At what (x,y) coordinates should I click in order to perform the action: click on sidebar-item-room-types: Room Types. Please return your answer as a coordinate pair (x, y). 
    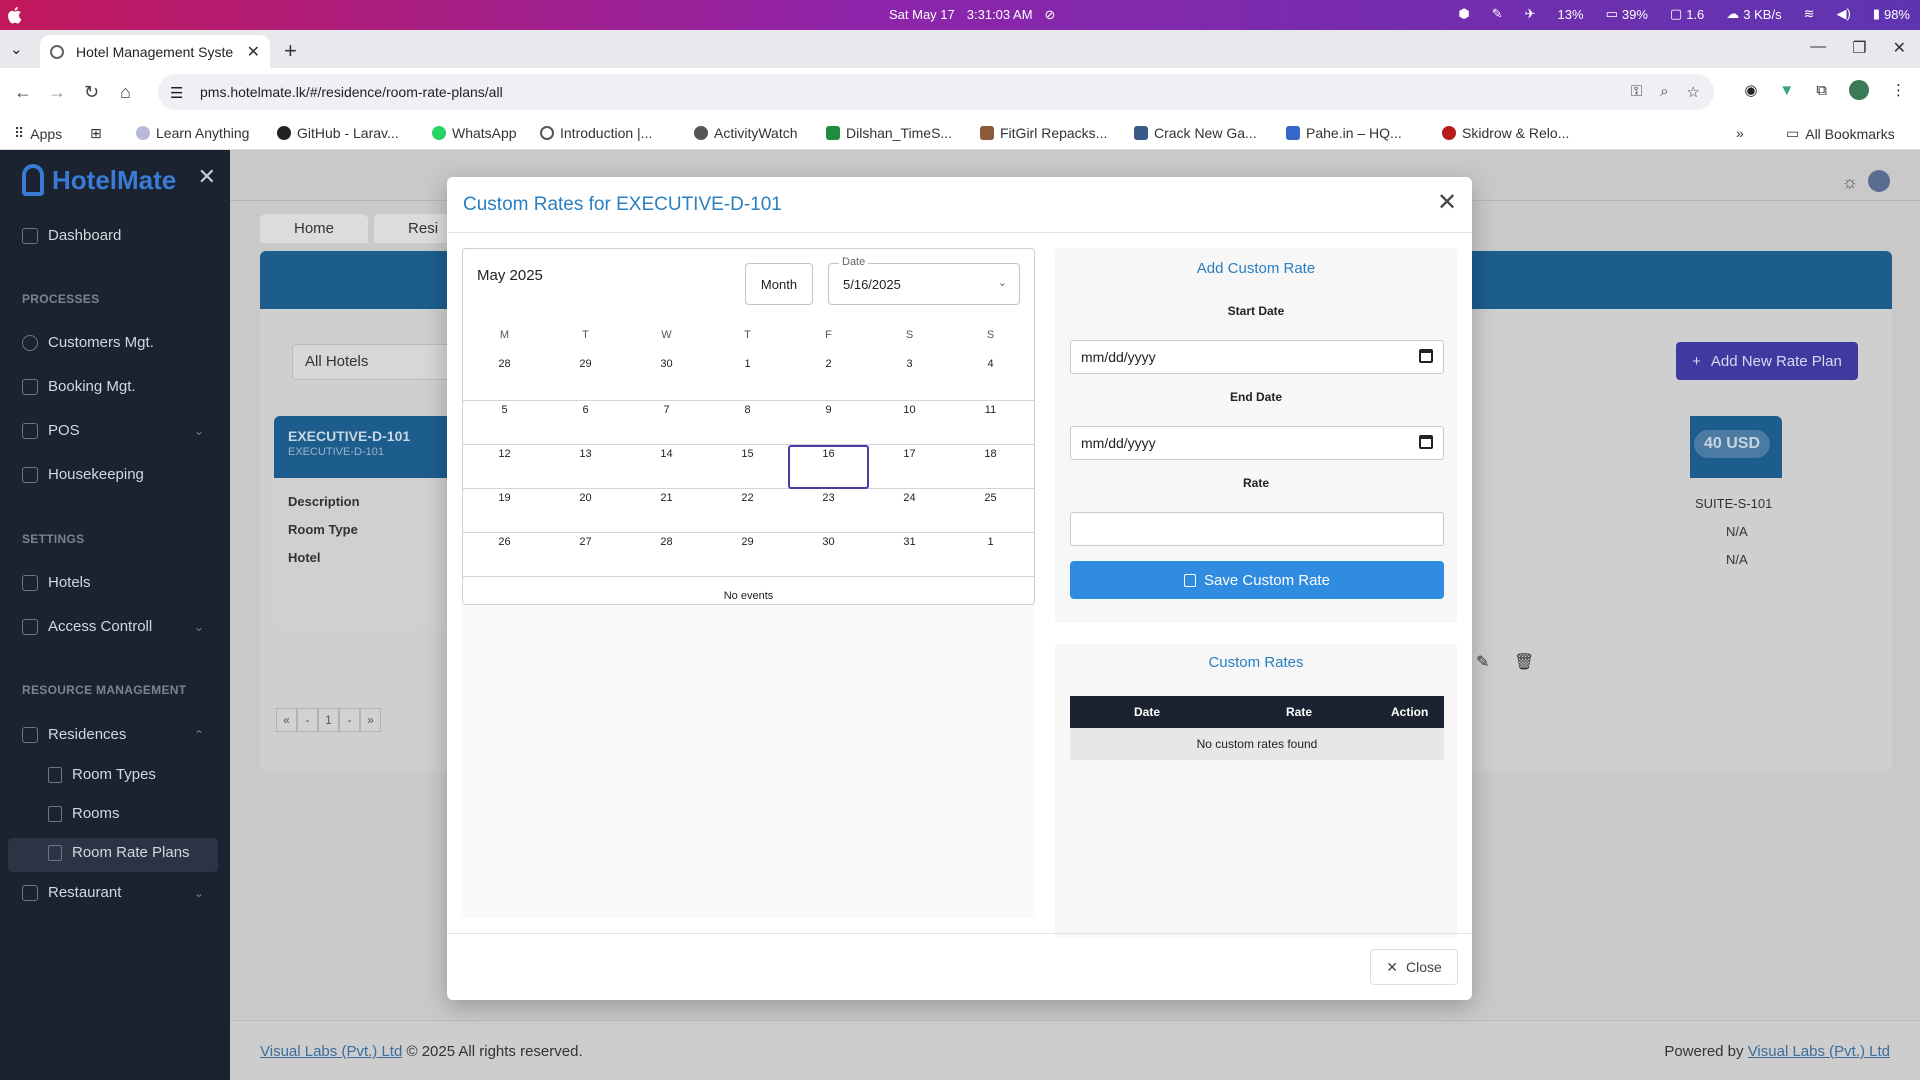
    Looking at the image, I should click on (102, 774).